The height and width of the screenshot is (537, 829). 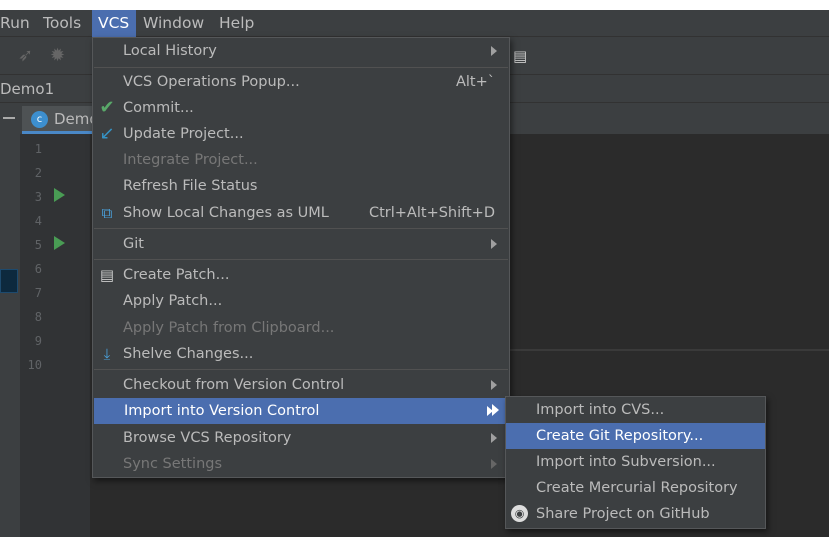 What do you see at coordinates (27, 89) in the screenshot?
I see `breadcrumb-project: Demo1` at bounding box center [27, 89].